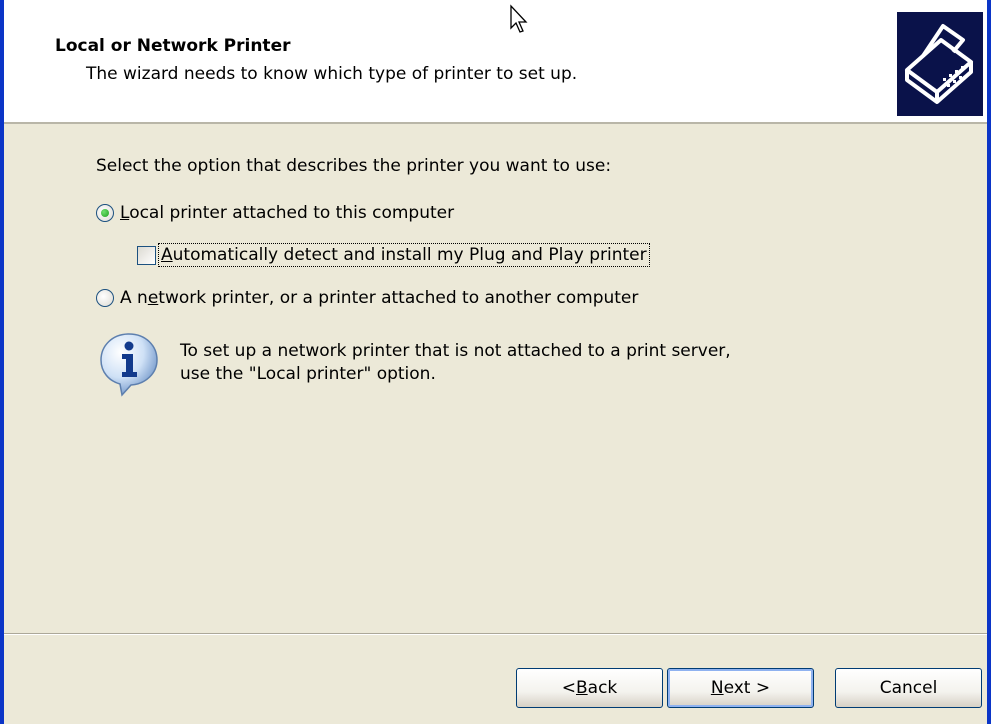 Image resolution: width=991 pixels, height=724 pixels. I want to click on info-line-2: use the "Local printer" option., so click(308, 374).